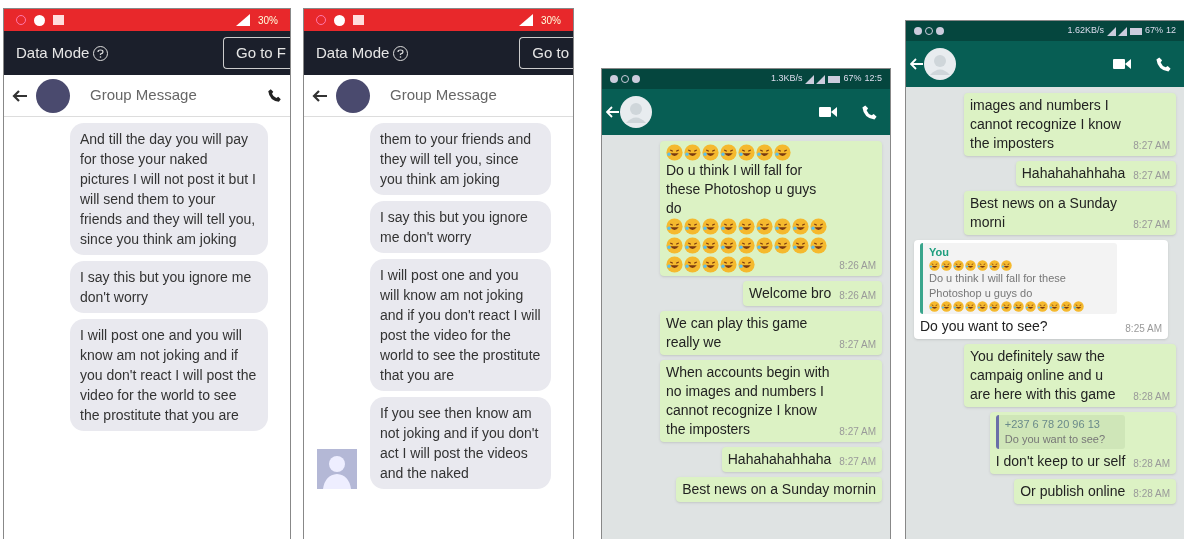 Image resolution: width=1184 pixels, height=539 pixels. I want to click on message-text: We can play this game really we, so click(737, 332).